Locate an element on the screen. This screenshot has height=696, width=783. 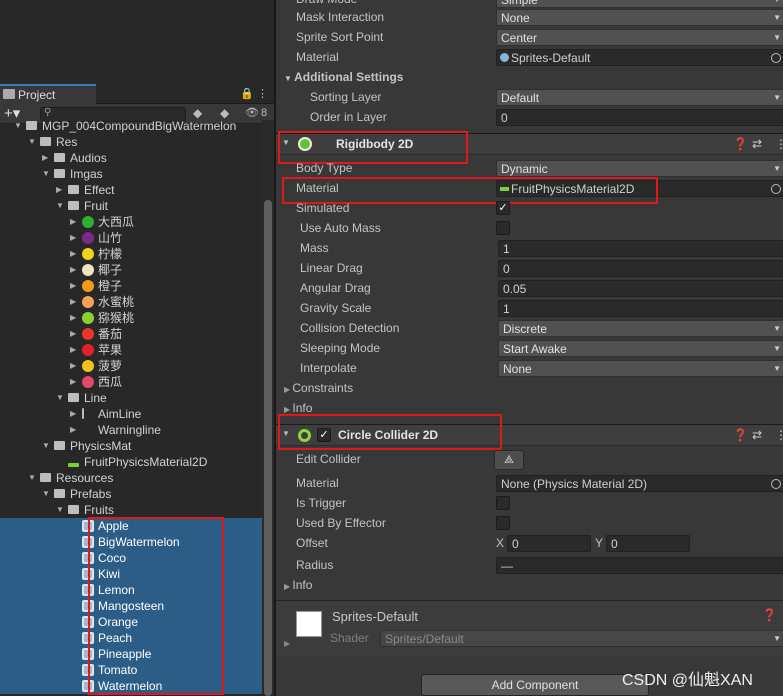
tree-row: ▶ 苹果 is located at coordinates (131, 350).